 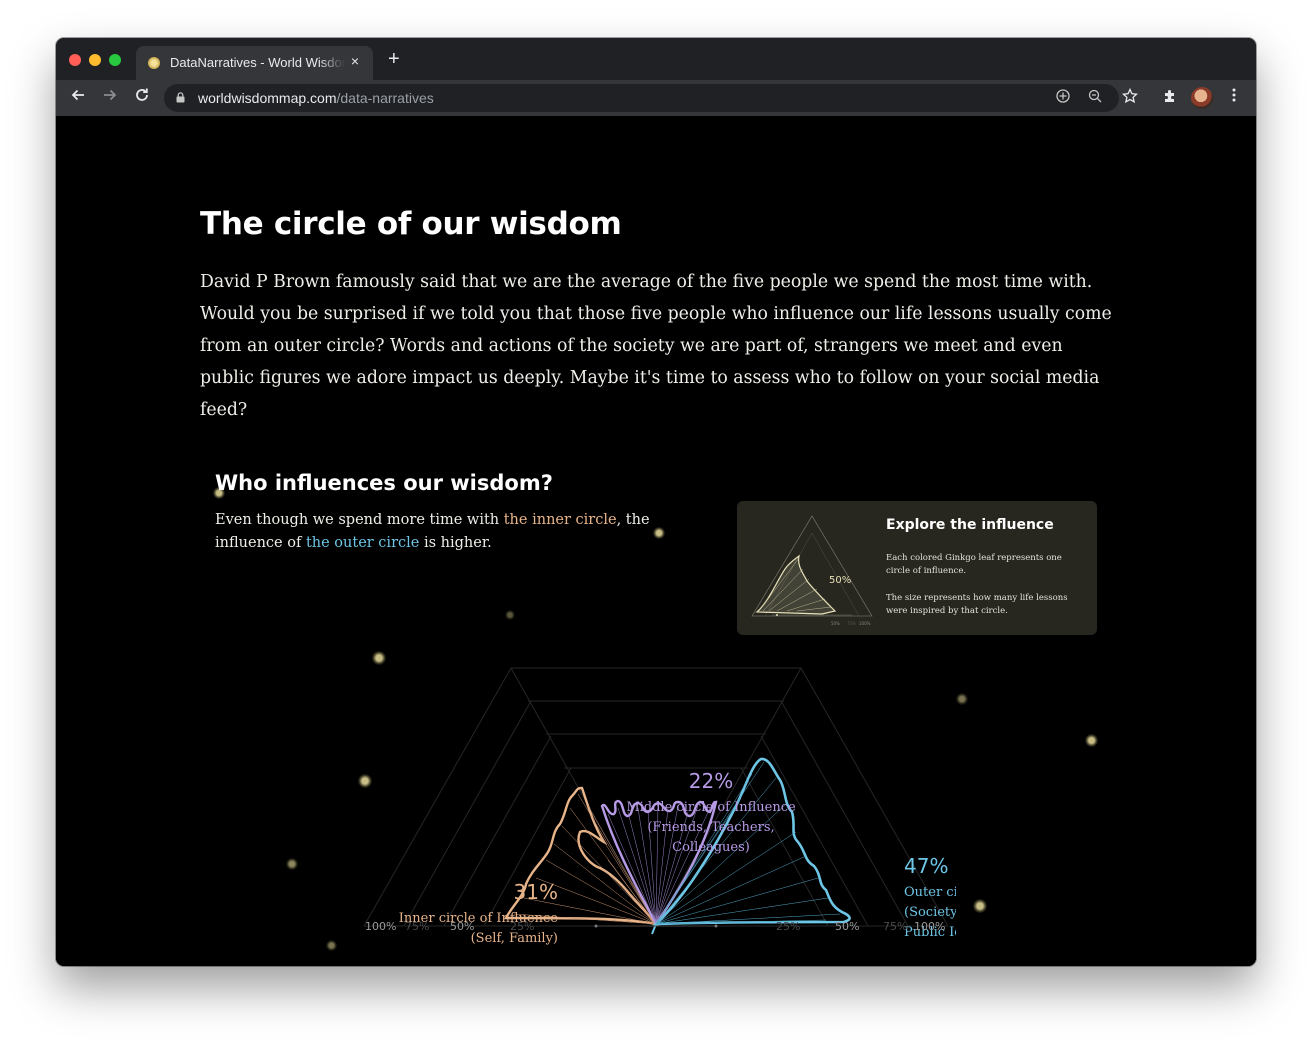 What do you see at coordinates (1130, 97) in the screenshot?
I see `bookmark-star-icon` at bounding box center [1130, 97].